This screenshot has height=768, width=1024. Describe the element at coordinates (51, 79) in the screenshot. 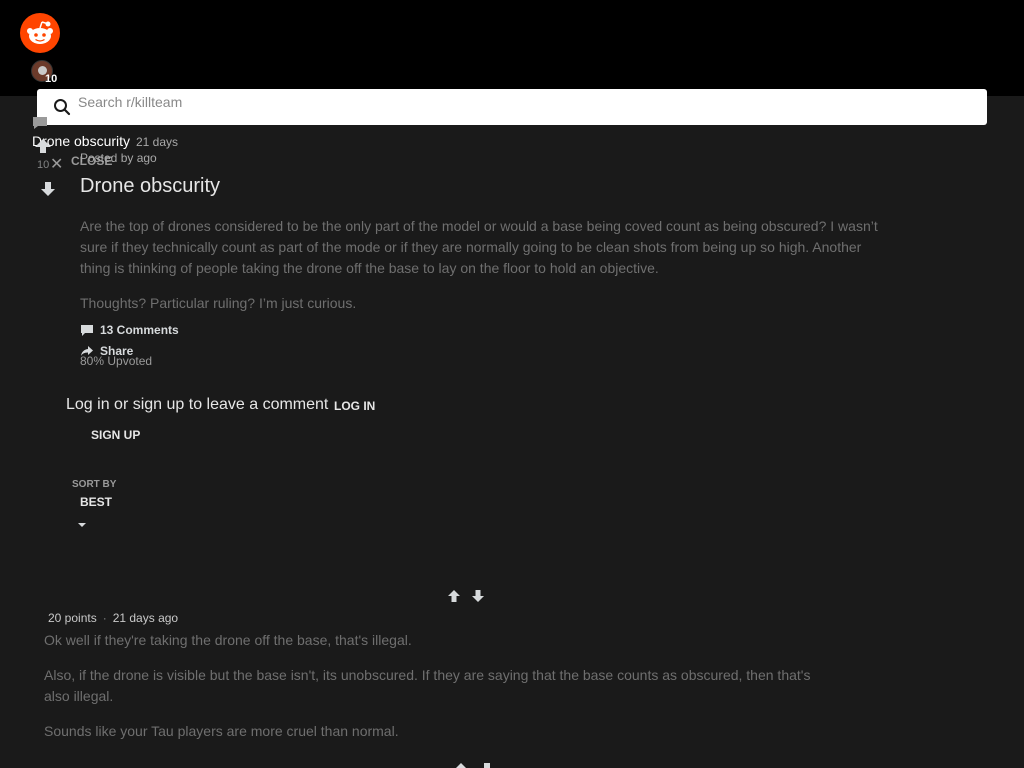

I see `avatar-count: 10` at that location.